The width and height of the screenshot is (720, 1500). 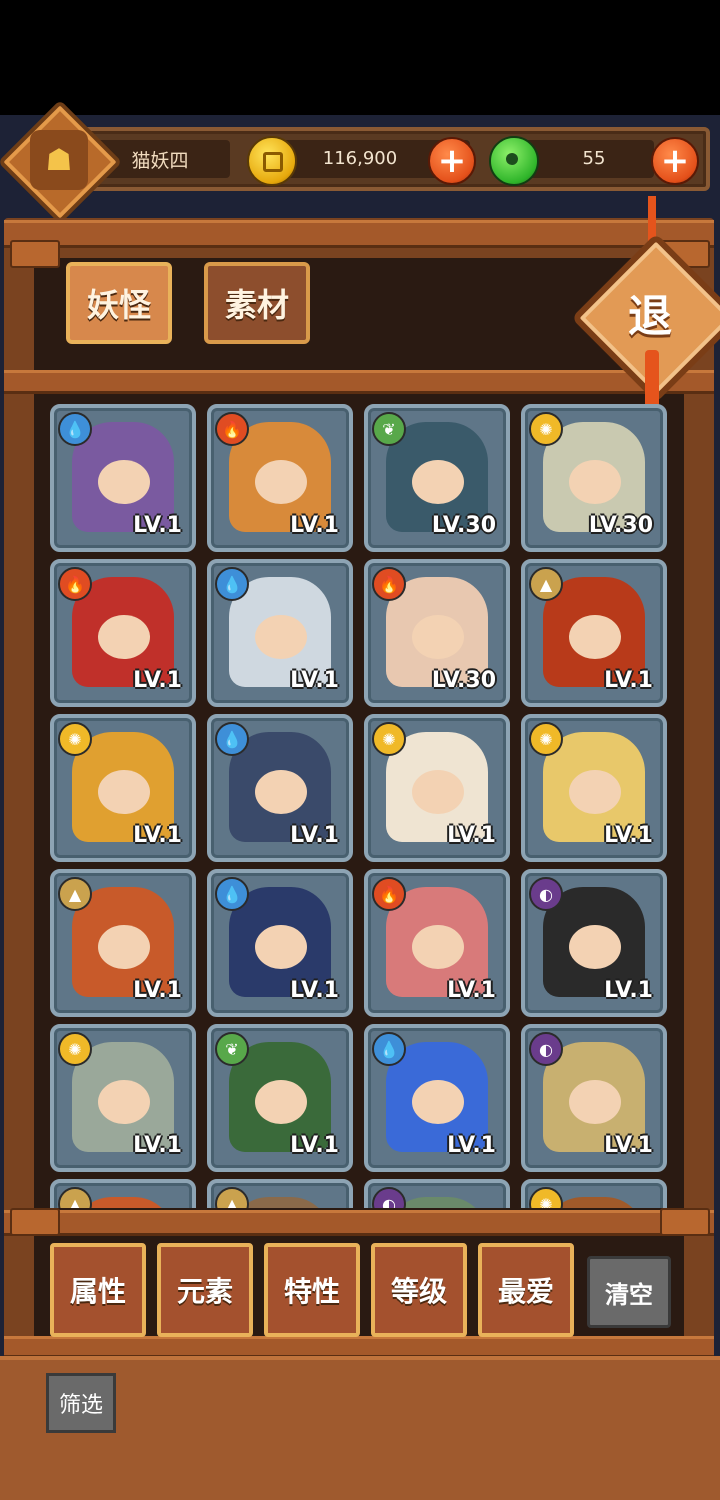 I want to click on add-gems-button: +, so click(x=675, y=161).